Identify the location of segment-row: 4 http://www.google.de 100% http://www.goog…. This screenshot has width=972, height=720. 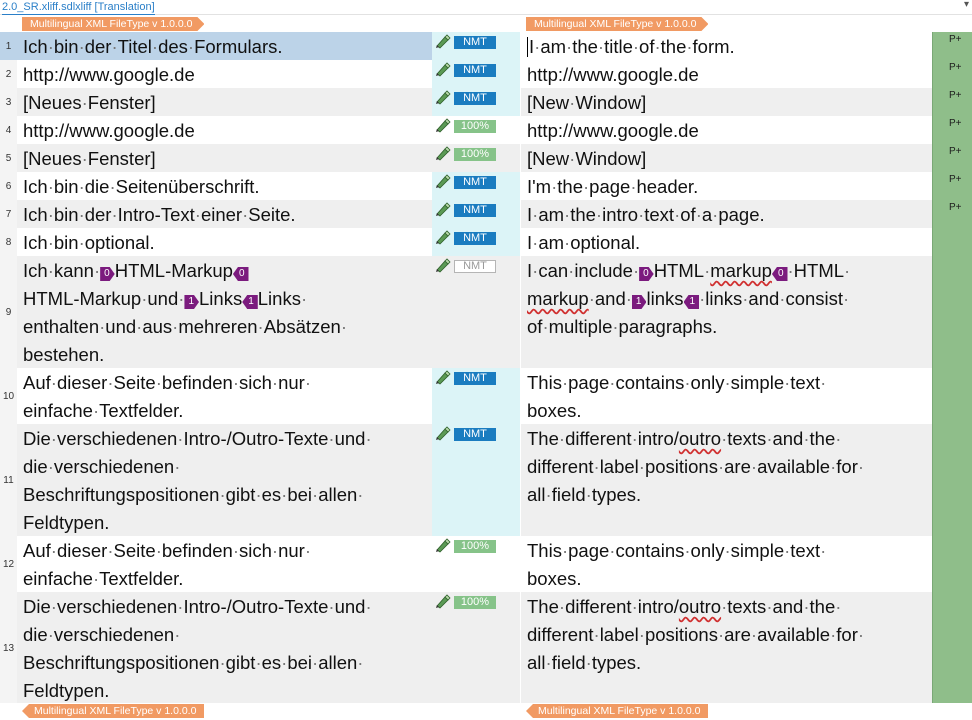
(486, 130).